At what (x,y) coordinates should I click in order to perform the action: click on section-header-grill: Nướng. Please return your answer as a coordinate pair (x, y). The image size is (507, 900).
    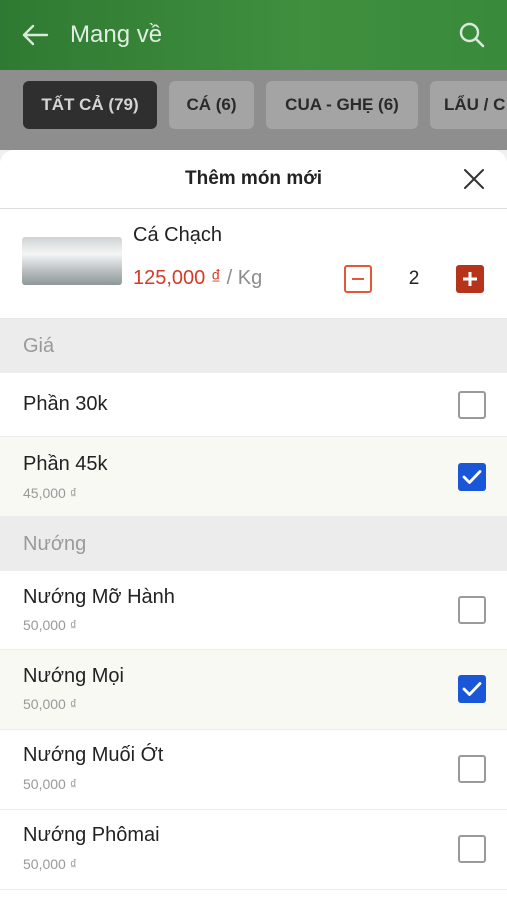
    Looking at the image, I should click on (253, 544).